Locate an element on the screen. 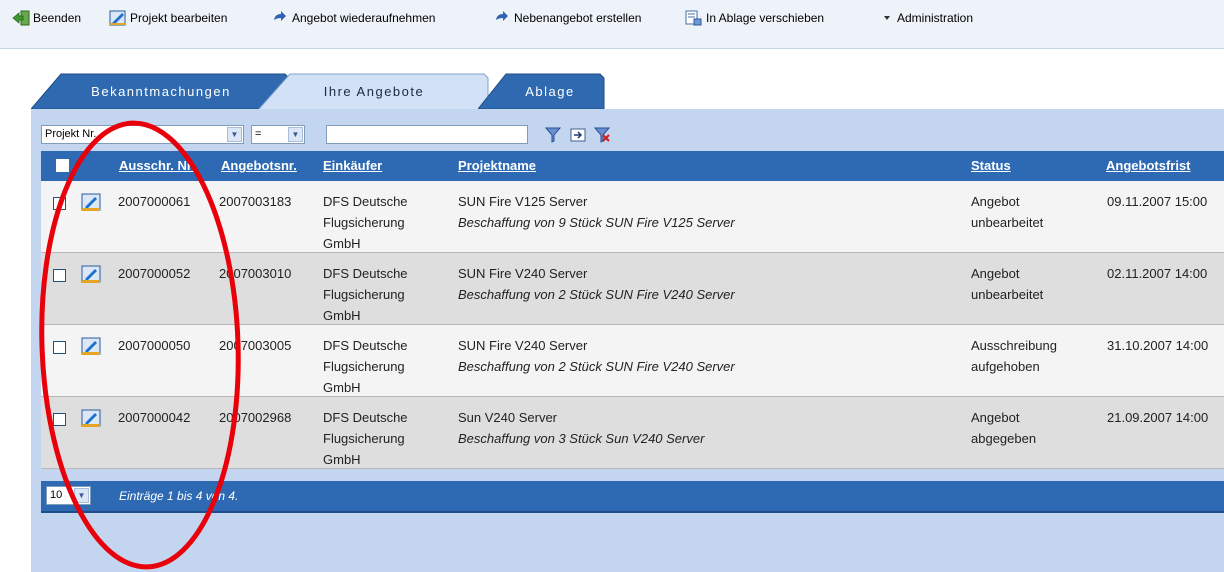 The image size is (1224, 572). angebotsnr: 2007002968 is located at coordinates (255, 417).